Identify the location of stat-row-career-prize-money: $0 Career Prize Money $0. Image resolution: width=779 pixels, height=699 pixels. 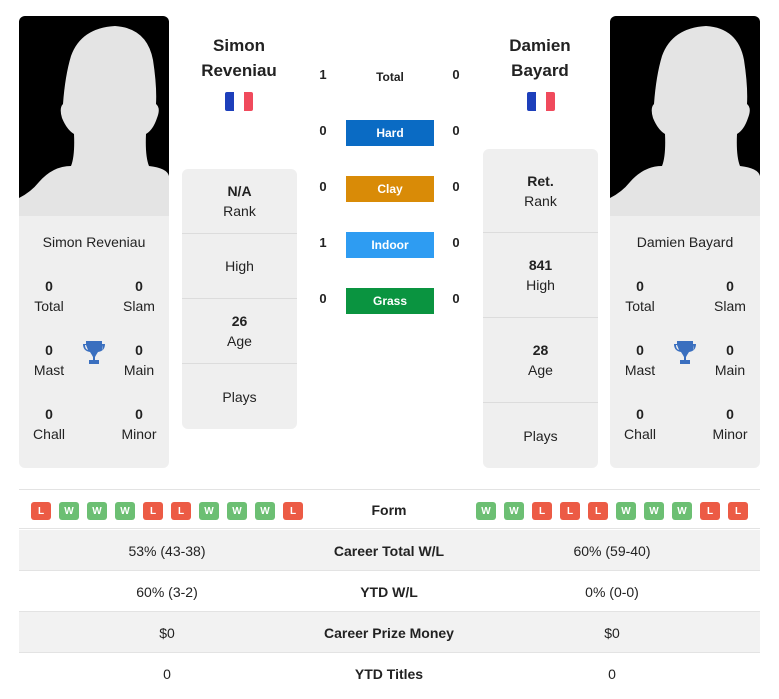
(389, 632).